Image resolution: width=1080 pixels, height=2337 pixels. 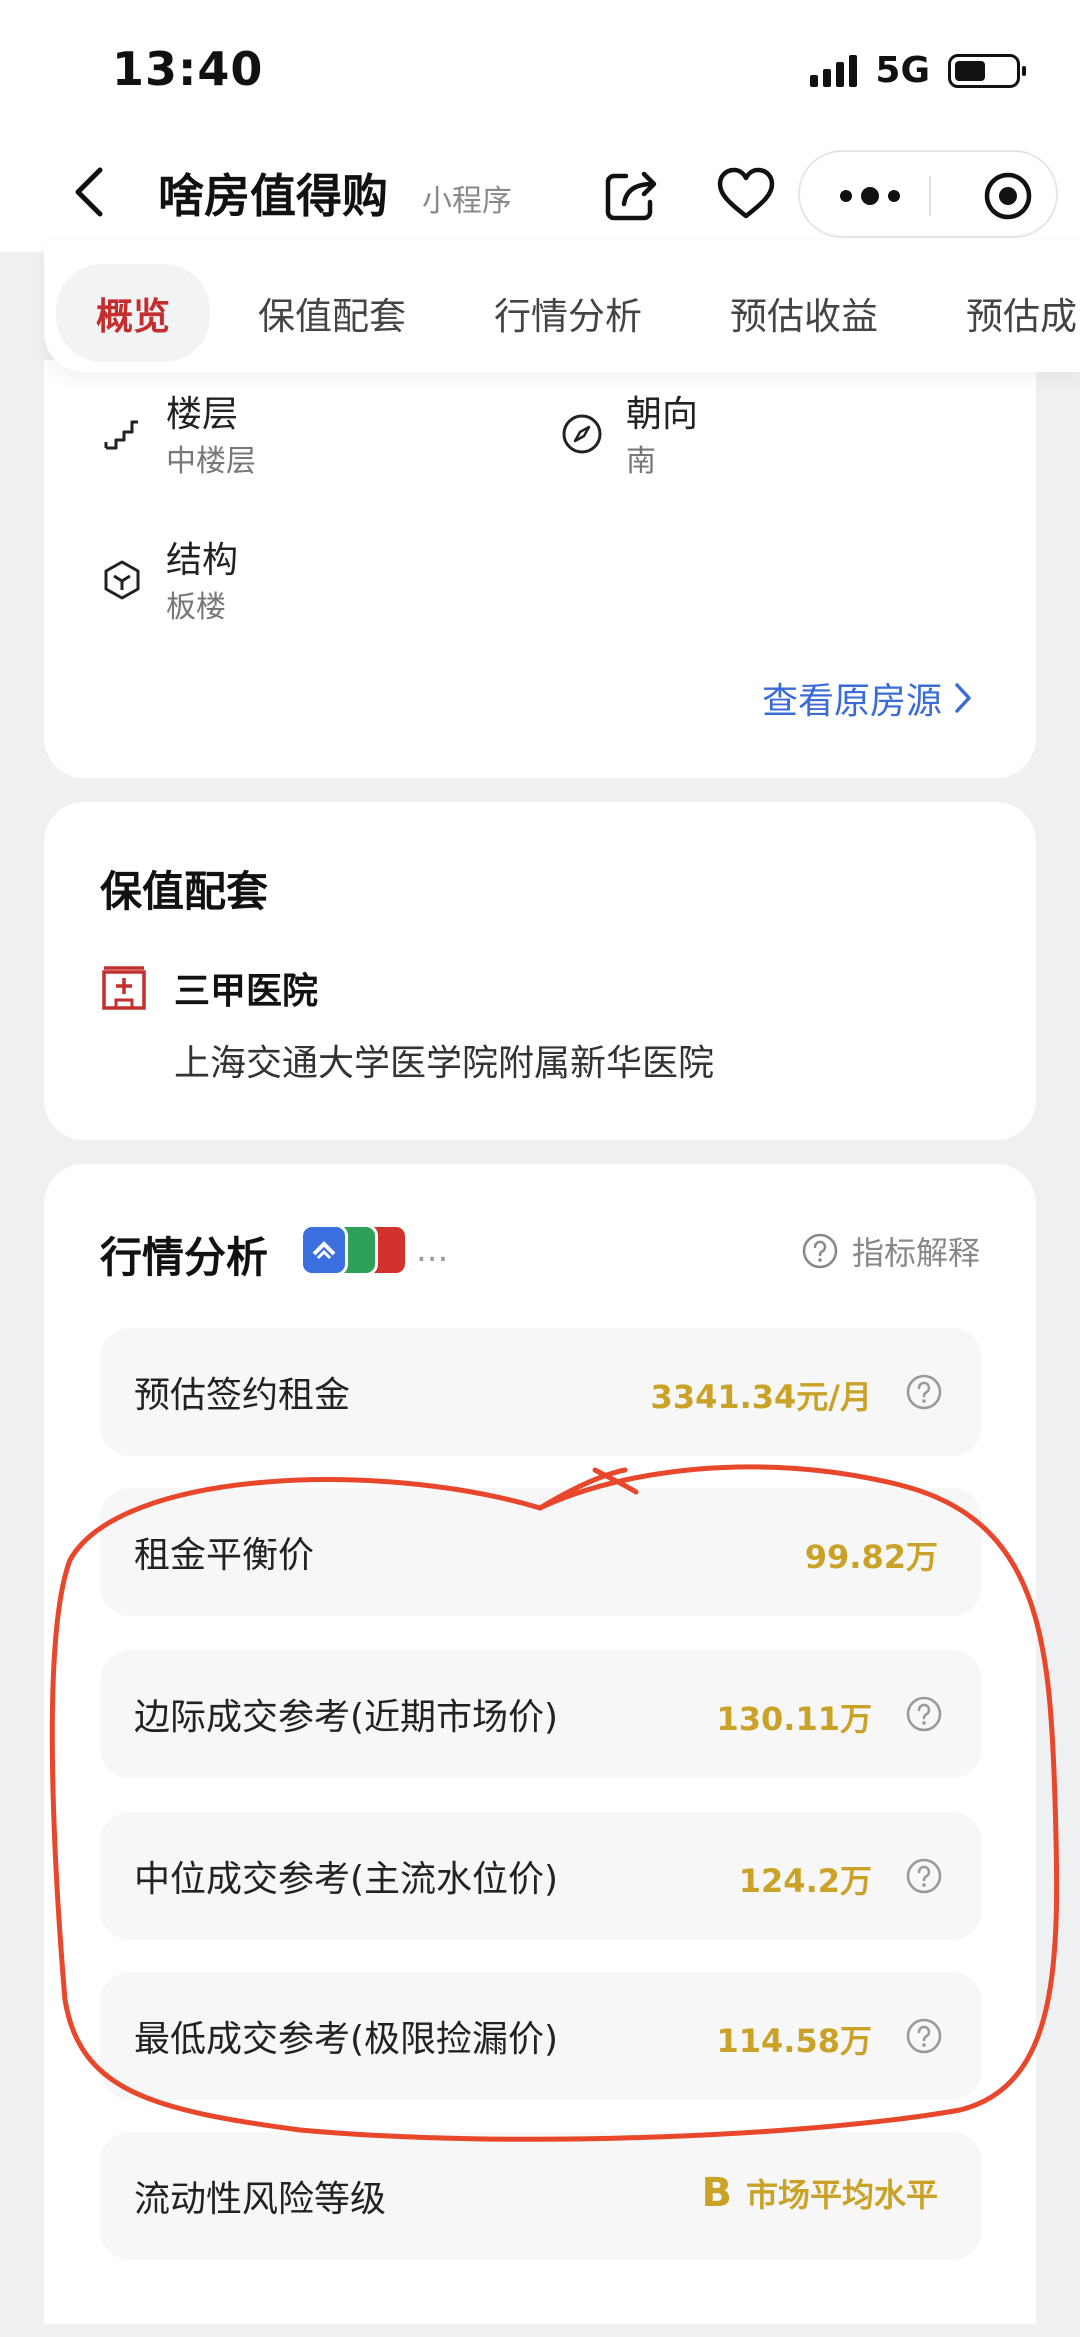 I want to click on share-icon, so click(x=632, y=194).